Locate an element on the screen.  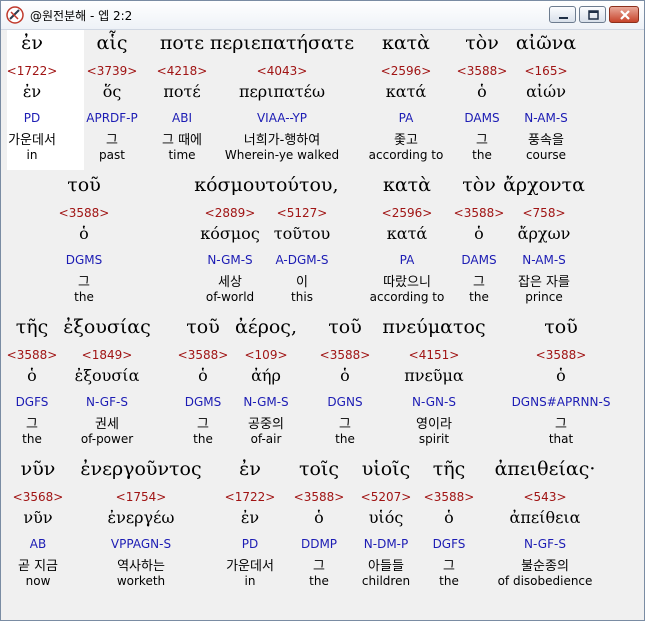
title-bar: @원전분해 - 엡 2:2 is located at coordinates (322, 15).